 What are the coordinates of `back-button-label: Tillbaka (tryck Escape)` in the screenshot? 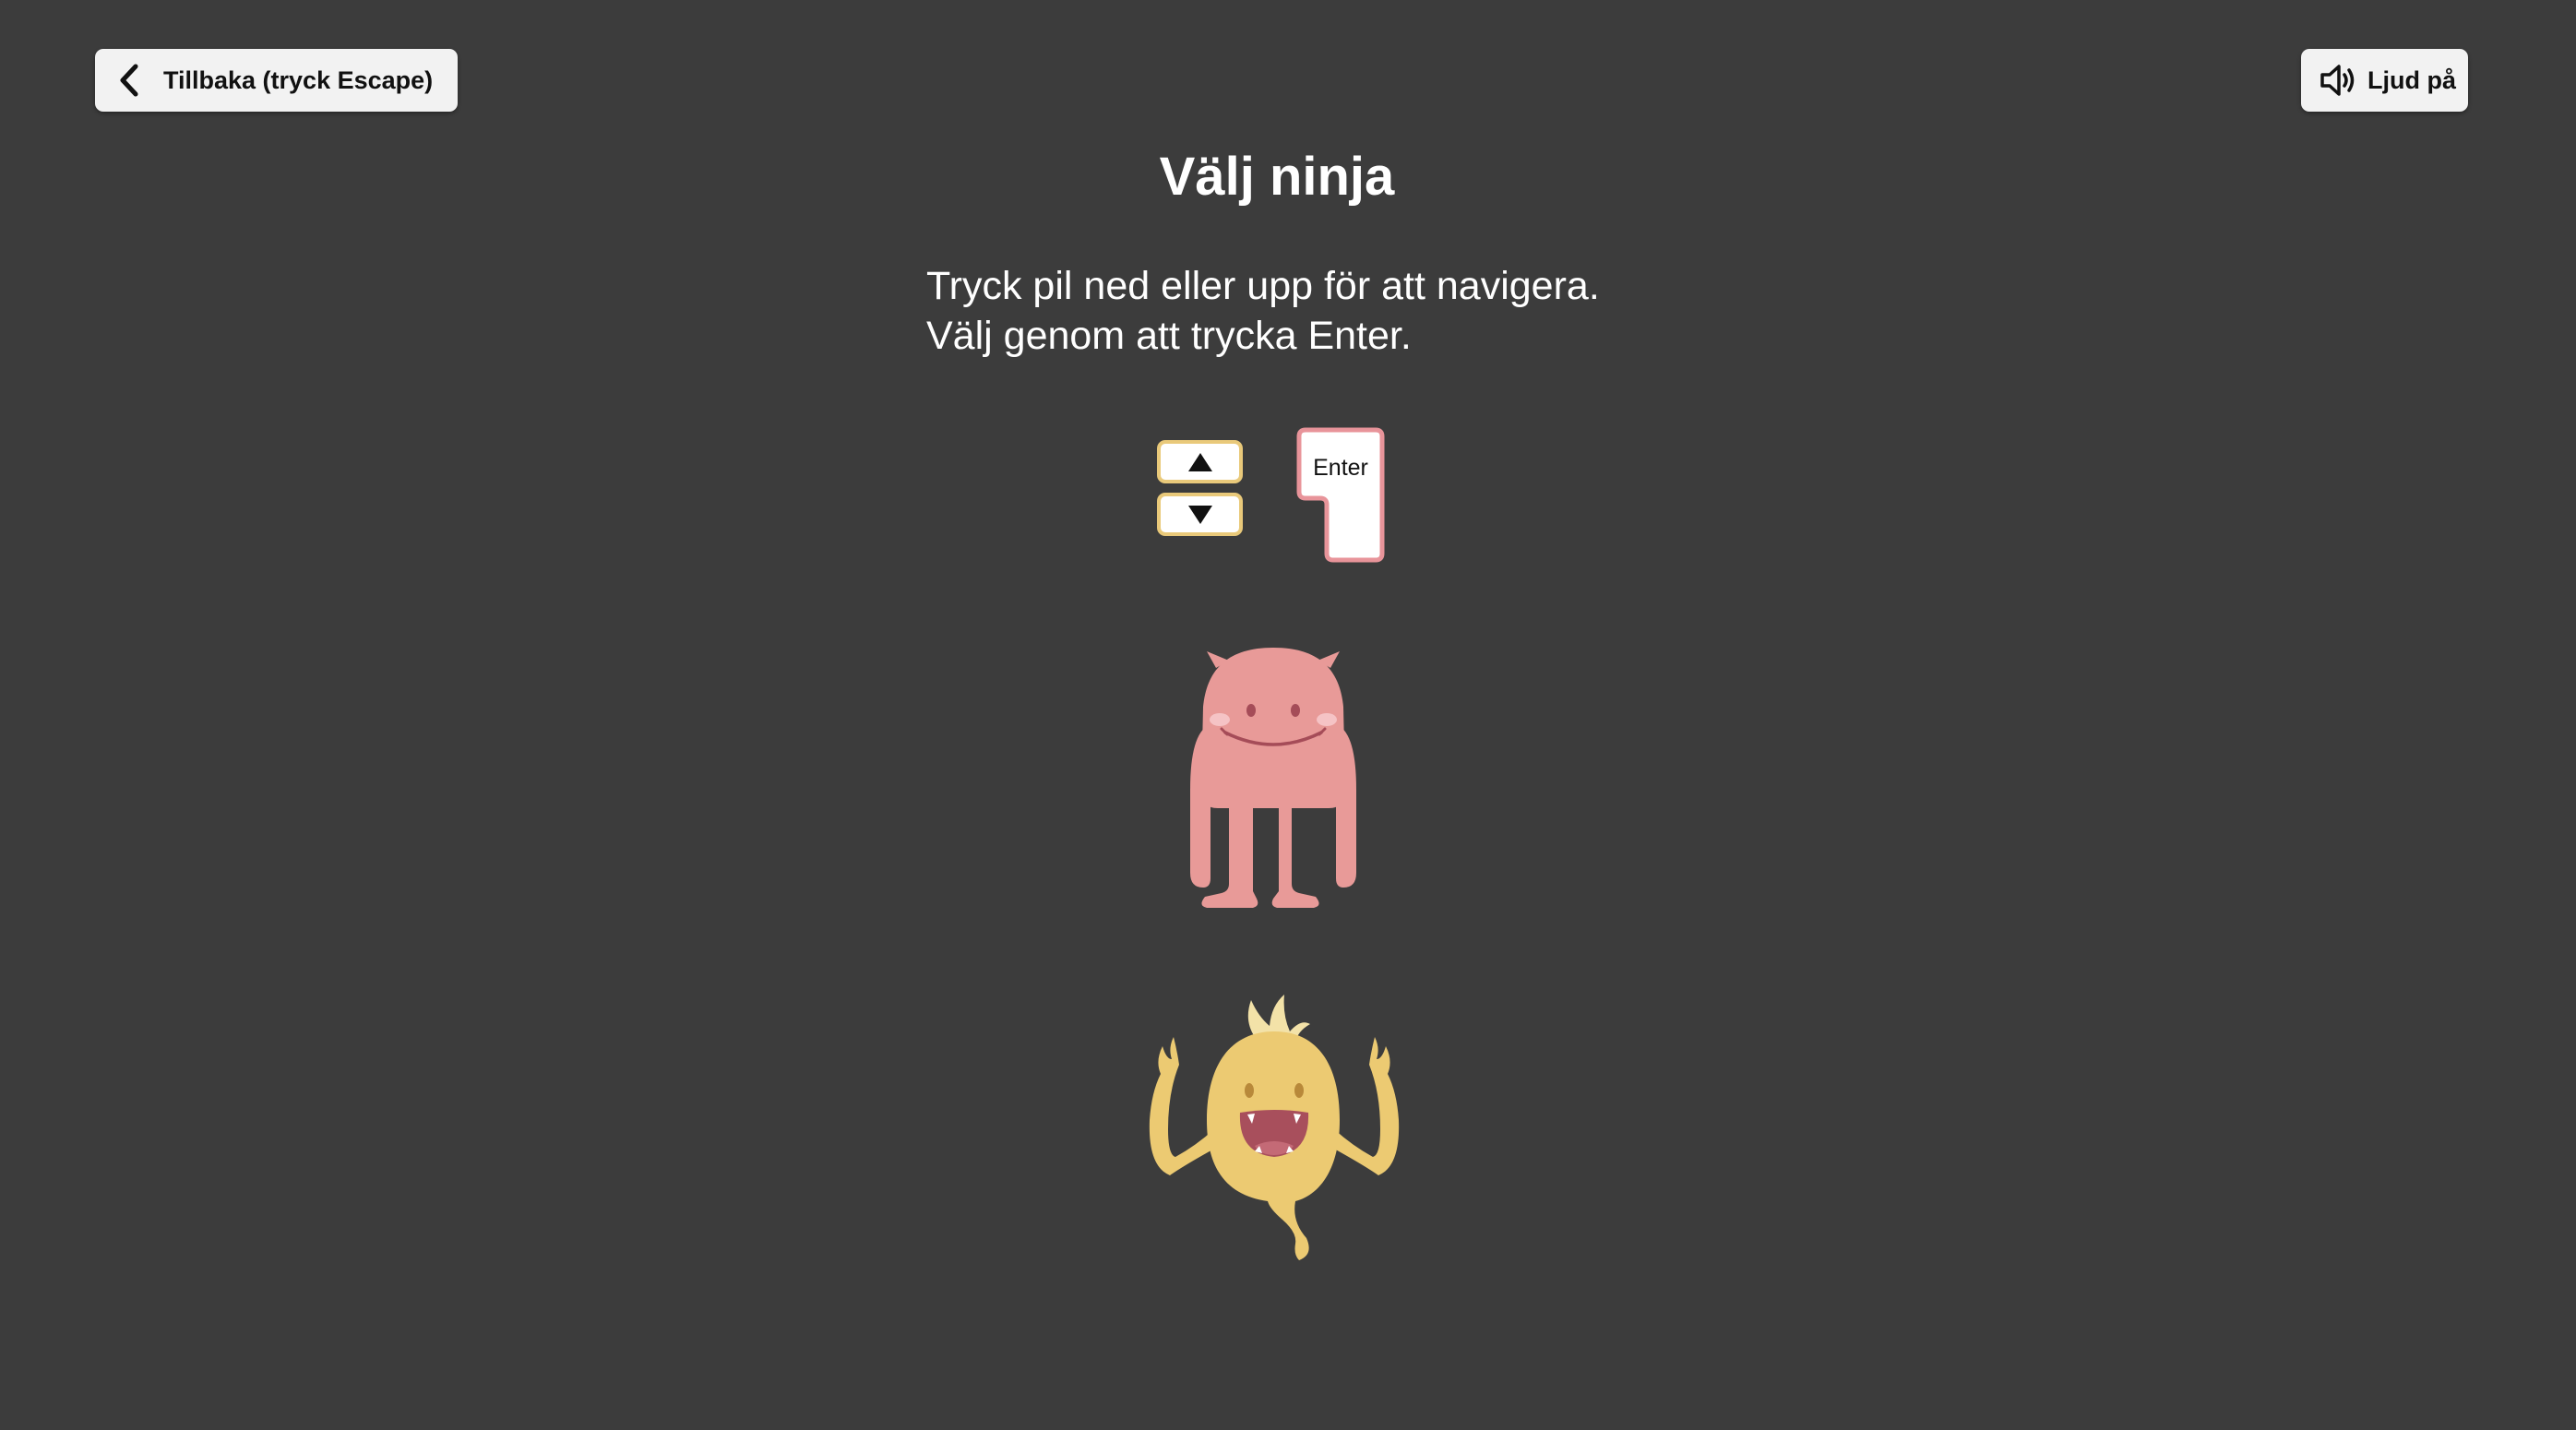 It's located at (298, 80).